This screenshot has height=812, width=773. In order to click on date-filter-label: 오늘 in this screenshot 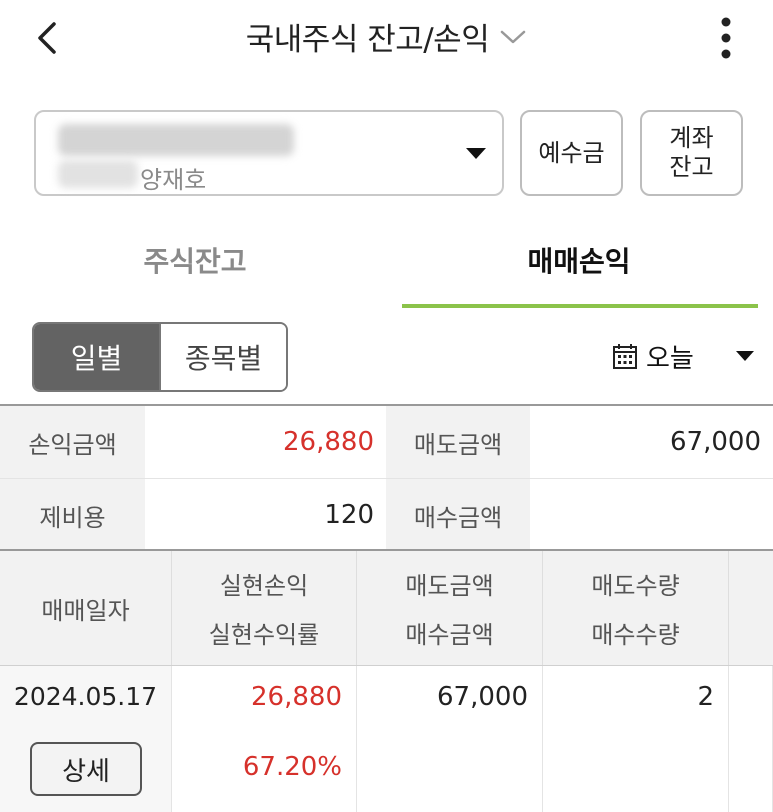, I will do `click(670, 358)`.